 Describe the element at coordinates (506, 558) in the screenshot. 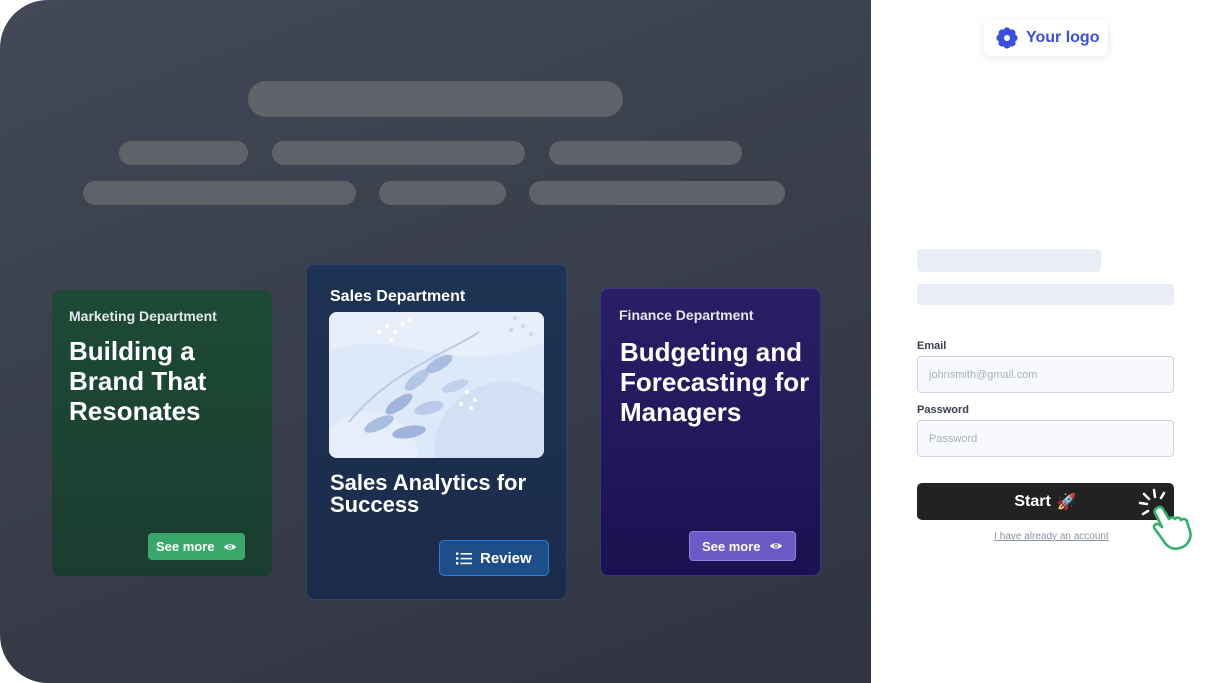

I see `button-label: Review` at that location.